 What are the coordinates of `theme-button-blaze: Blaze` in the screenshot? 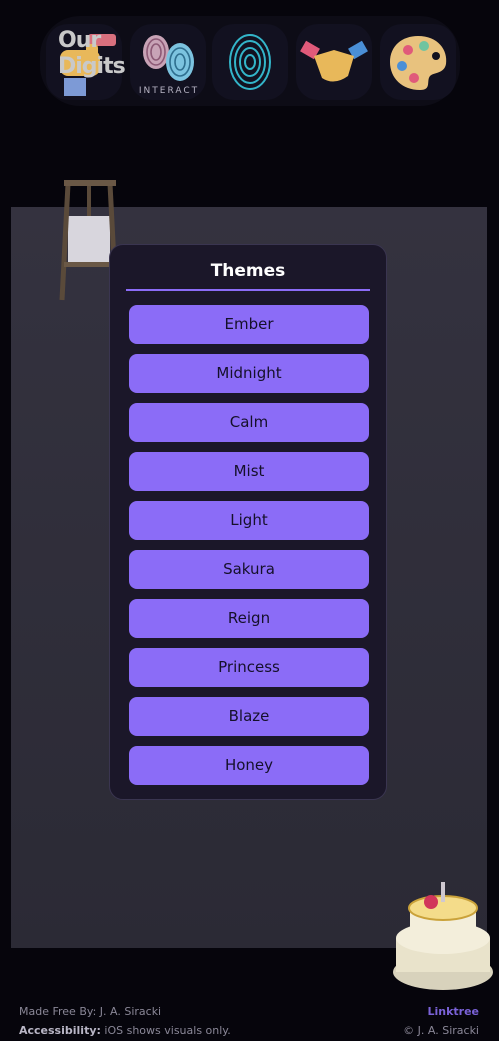 It's located at (249, 716).